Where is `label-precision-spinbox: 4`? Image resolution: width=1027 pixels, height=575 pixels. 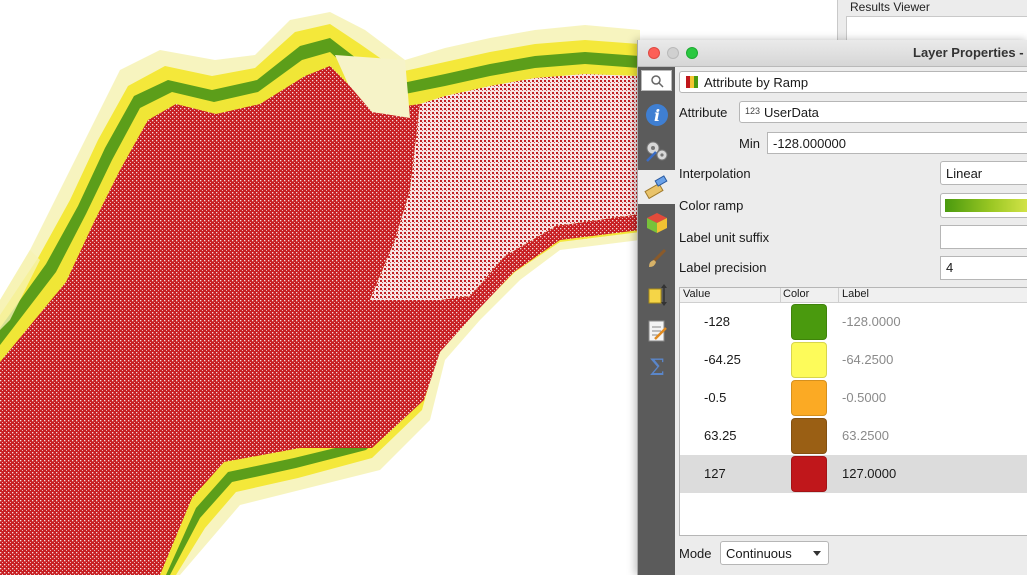
label-precision-spinbox: 4 is located at coordinates (983, 268).